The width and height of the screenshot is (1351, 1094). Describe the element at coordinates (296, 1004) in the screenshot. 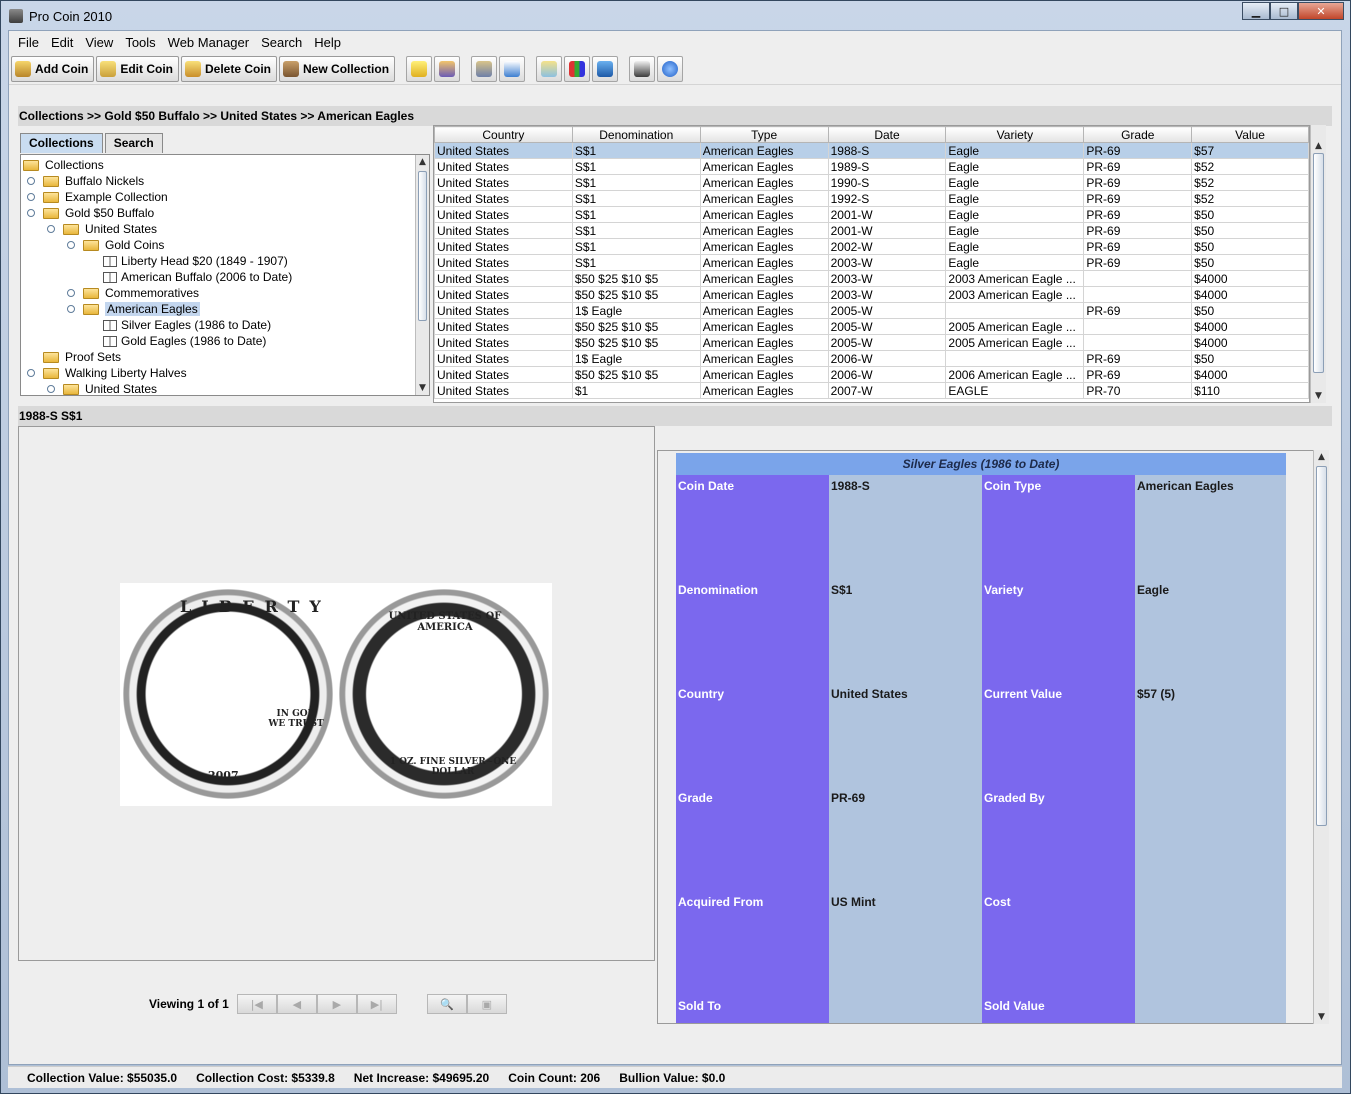

I see `previous-image-button: ◀` at that location.